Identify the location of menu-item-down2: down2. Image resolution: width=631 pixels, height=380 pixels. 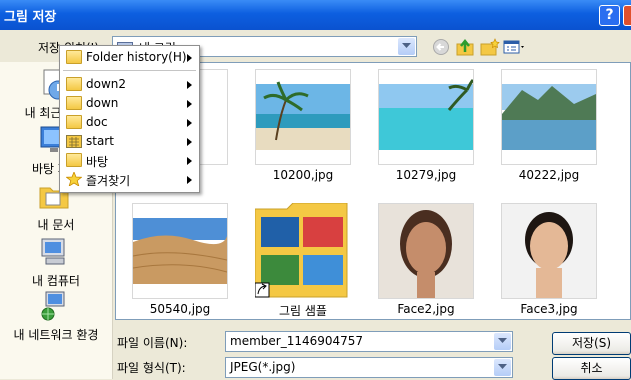
(129, 84).